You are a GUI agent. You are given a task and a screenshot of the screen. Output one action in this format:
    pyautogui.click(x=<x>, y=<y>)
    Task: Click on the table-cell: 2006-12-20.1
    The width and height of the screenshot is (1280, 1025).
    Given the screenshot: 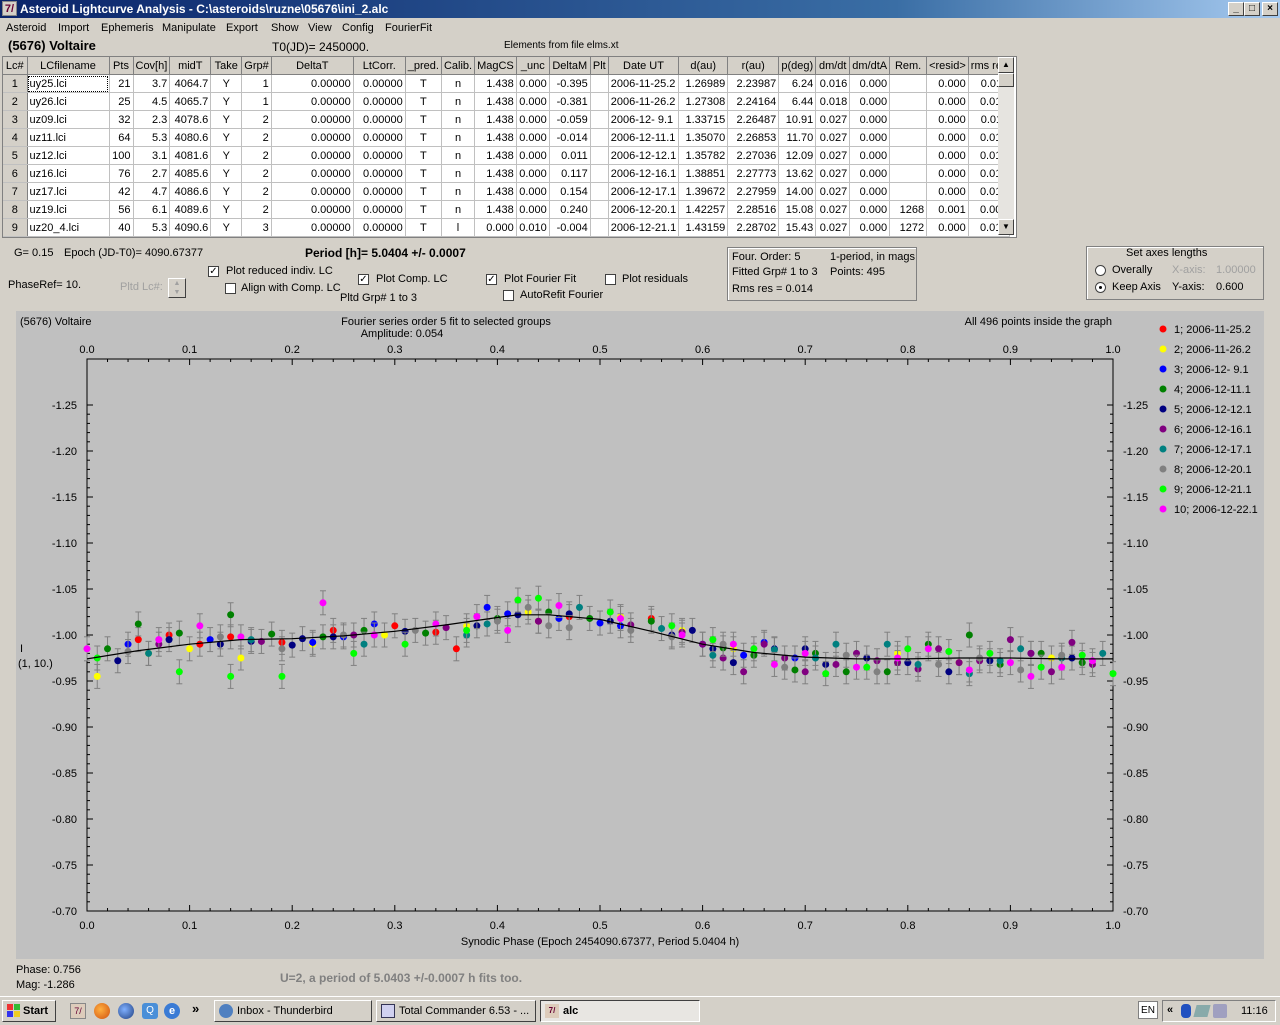 What is the action you would take?
    pyautogui.click(x=644, y=209)
    